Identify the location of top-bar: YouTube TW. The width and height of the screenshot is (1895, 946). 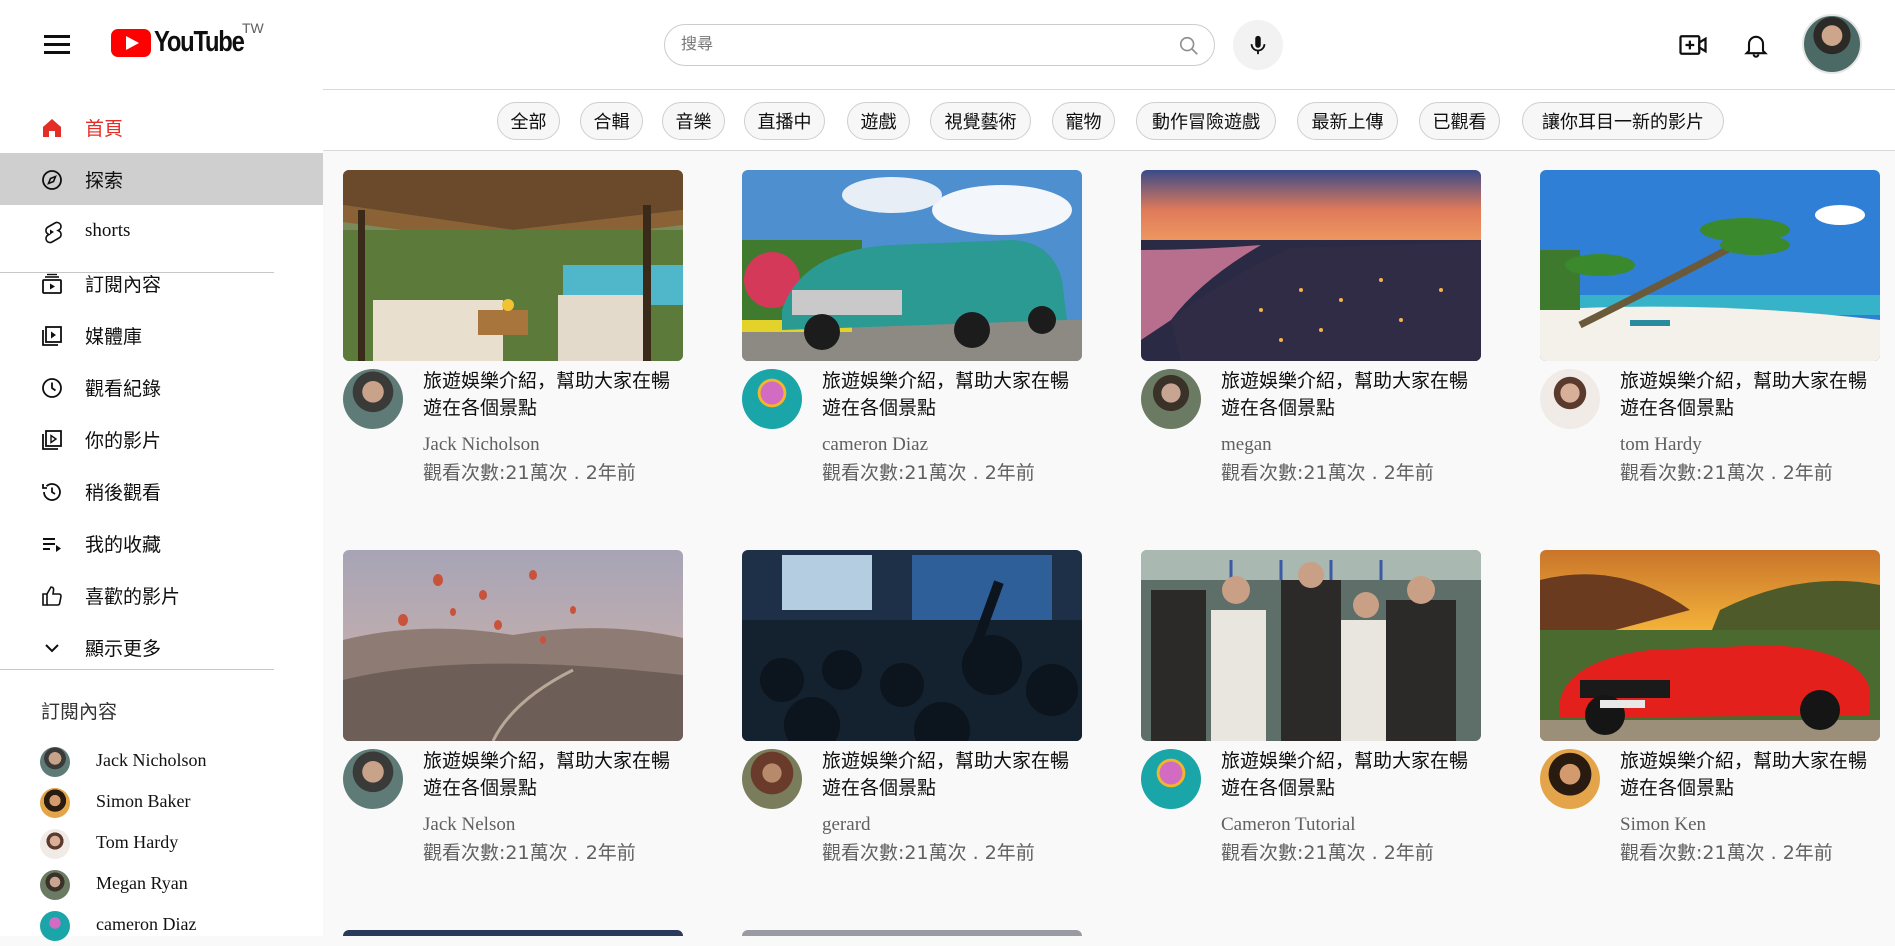
(947, 44).